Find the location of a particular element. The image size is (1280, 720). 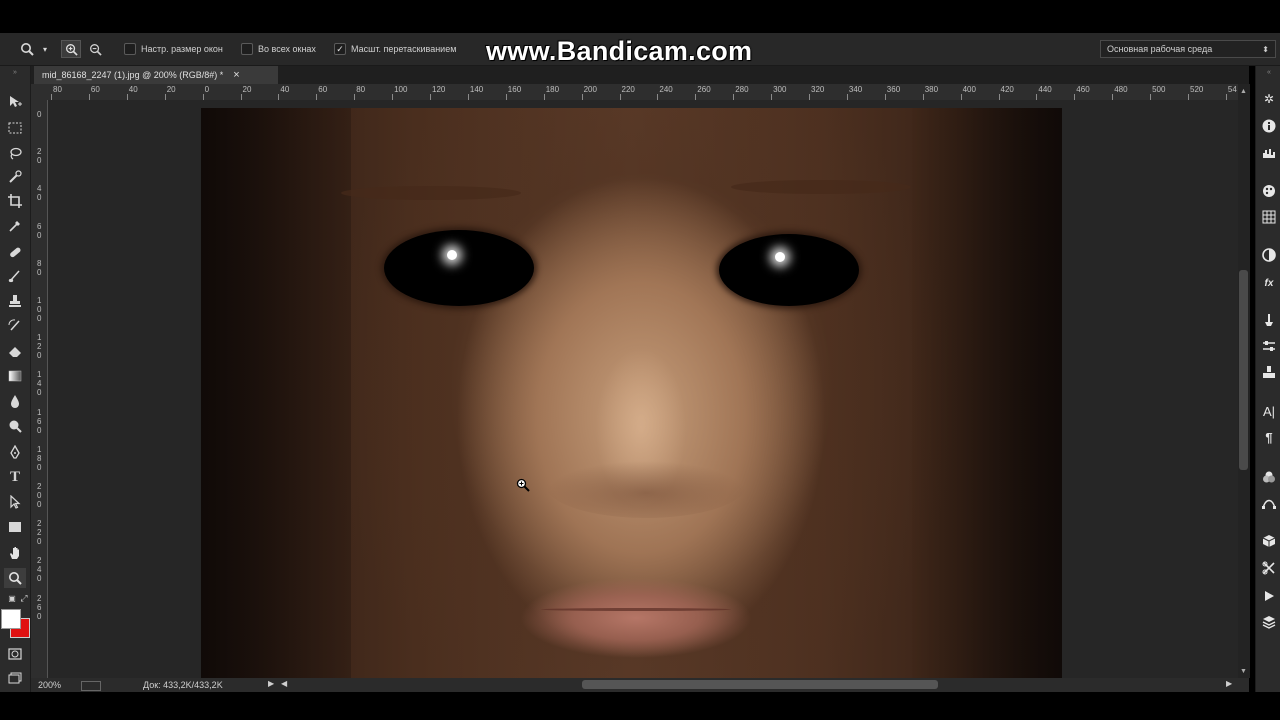

zoom-level: 200% is located at coordinates (49, 685).